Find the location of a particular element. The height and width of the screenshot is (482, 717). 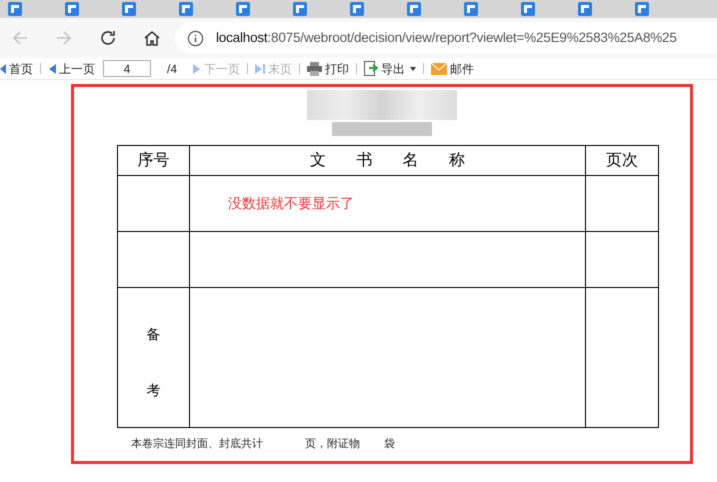

next-page-icon is located at coordinates (197, 69).